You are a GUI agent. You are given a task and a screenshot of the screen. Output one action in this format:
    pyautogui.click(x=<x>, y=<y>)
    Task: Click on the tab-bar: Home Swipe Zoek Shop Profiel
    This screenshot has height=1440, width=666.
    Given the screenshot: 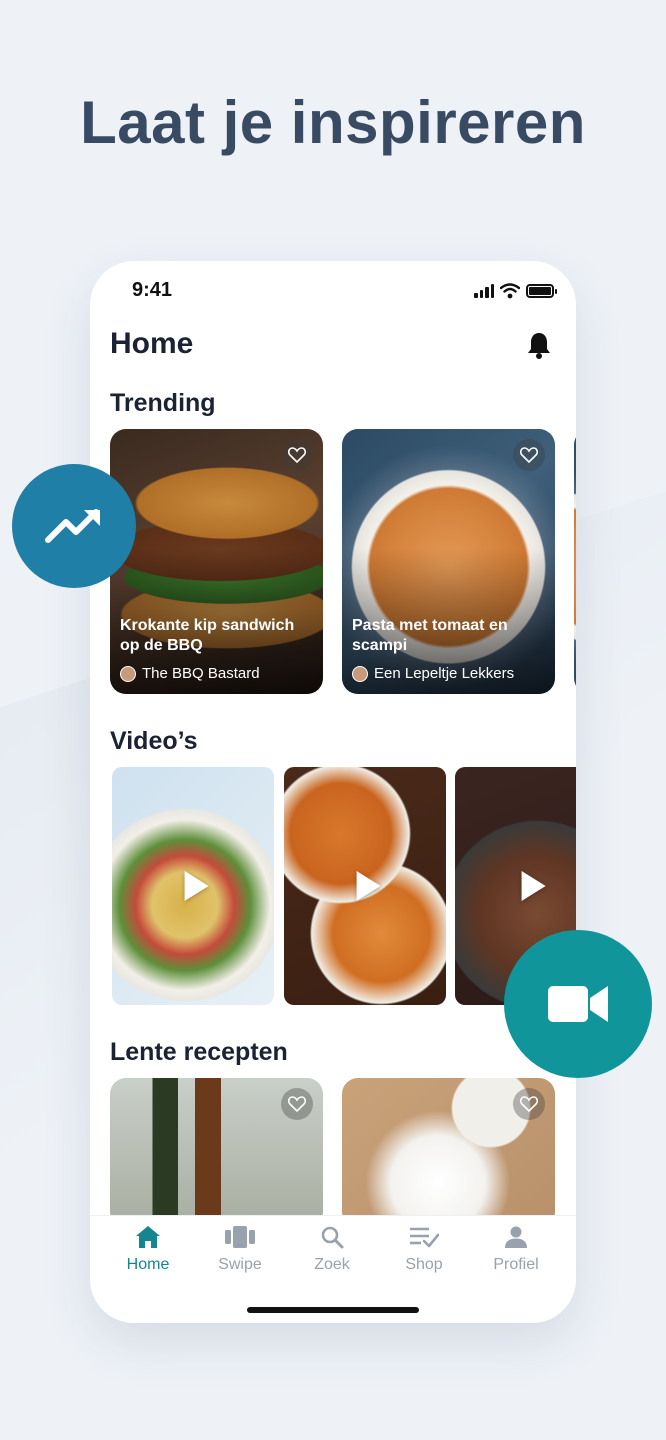 What is the action you would take?
    pyautogui.click(x=333, y=1269)
    